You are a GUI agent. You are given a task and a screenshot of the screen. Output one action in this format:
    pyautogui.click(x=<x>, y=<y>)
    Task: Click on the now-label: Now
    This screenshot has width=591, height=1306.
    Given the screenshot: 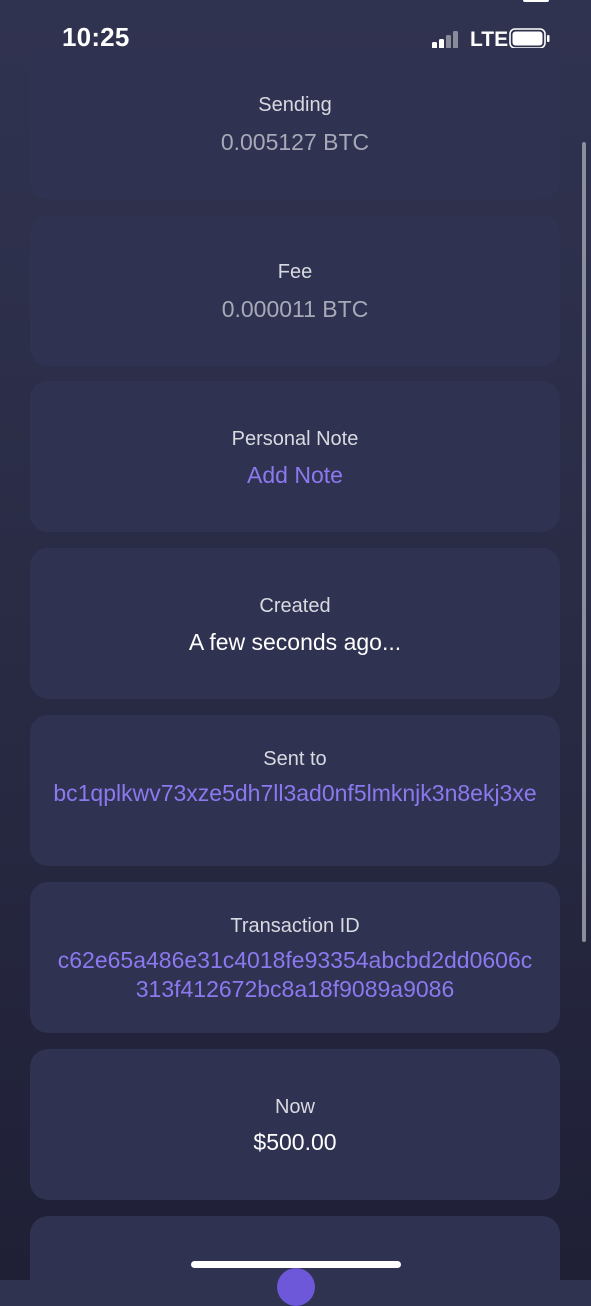 What is the action you would take?
    pyautogui.click(x=294, y=1107)
    